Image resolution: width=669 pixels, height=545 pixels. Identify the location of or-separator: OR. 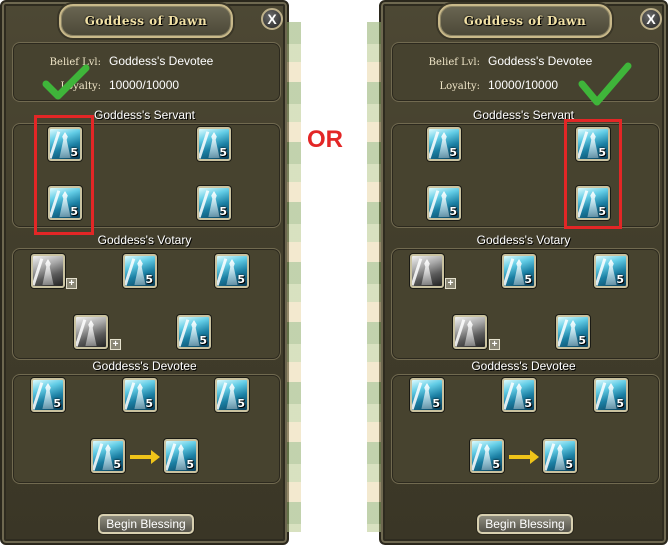
(325, 139).